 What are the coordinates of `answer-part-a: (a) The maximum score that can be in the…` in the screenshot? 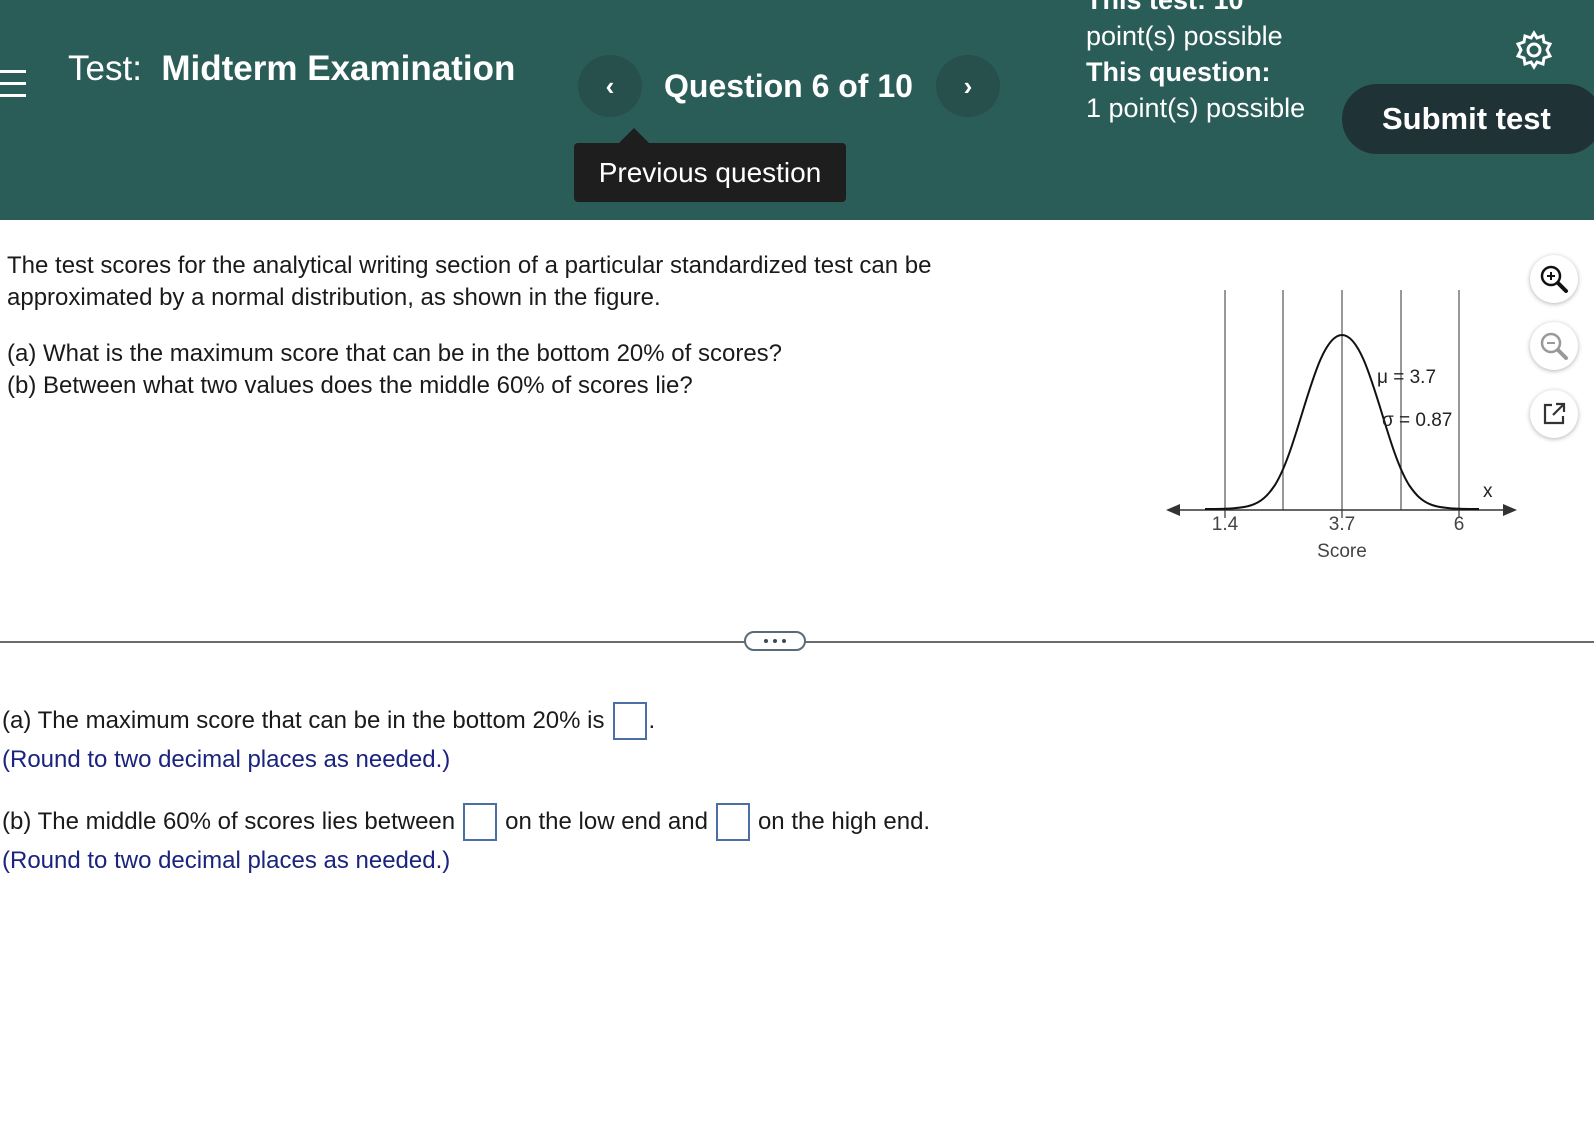 It's located at (328, 721).